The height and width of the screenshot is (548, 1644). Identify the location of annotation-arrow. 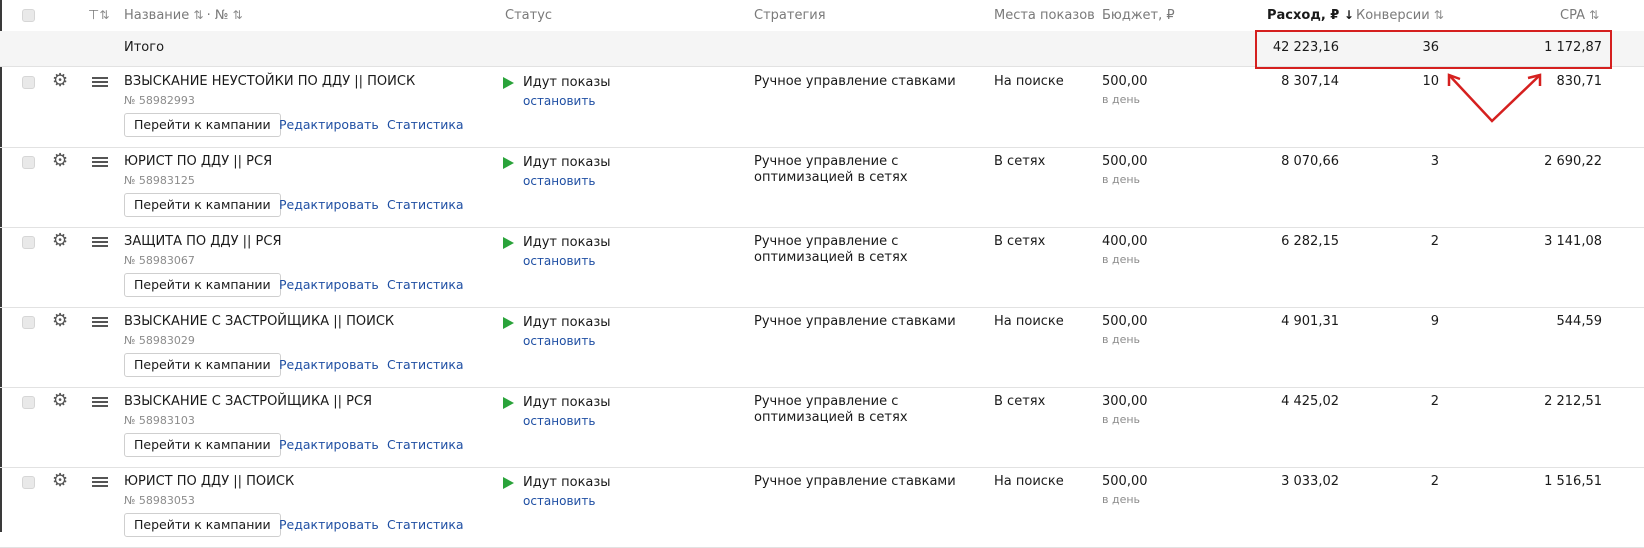
(1494, 98).